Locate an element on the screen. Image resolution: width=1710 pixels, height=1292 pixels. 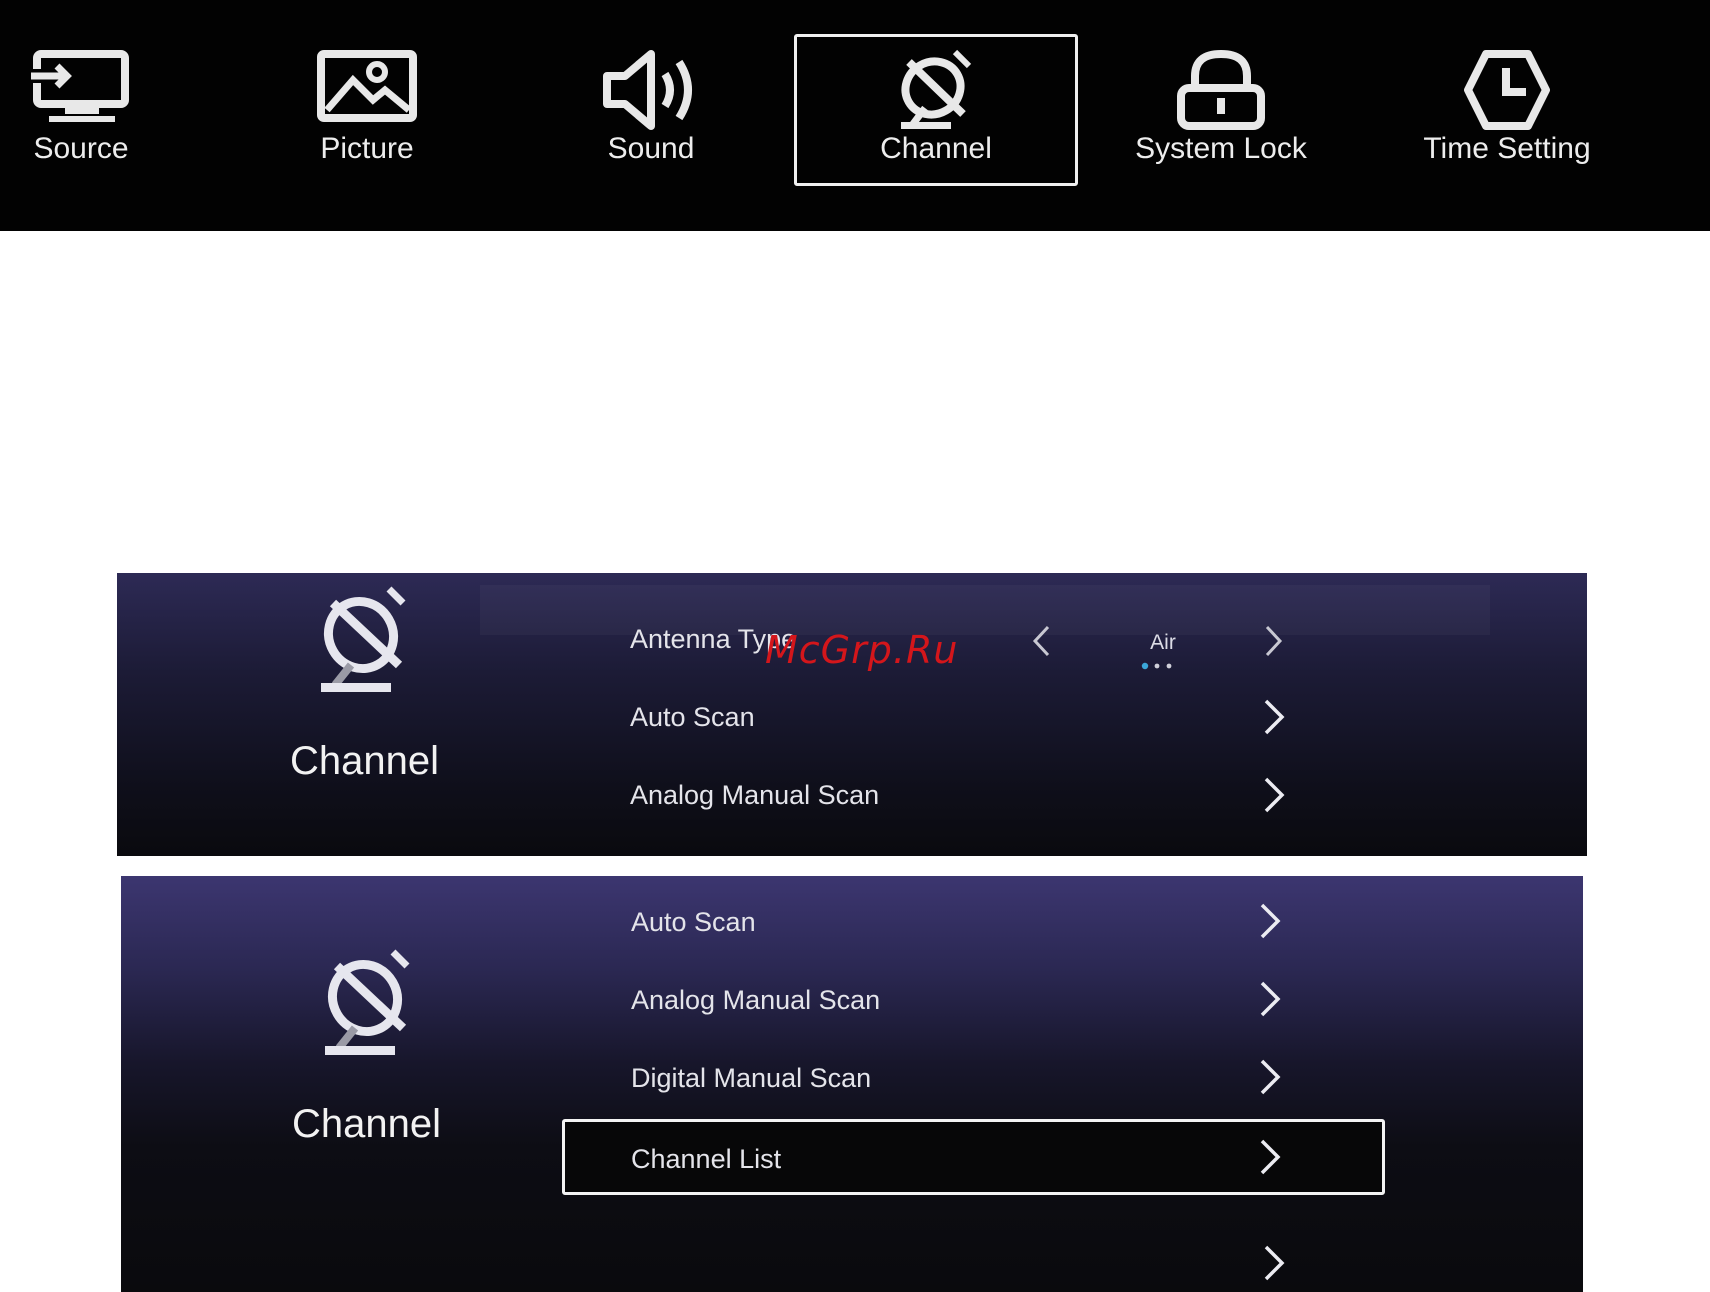
option-position-dots is located at coordinates (1156, 666).